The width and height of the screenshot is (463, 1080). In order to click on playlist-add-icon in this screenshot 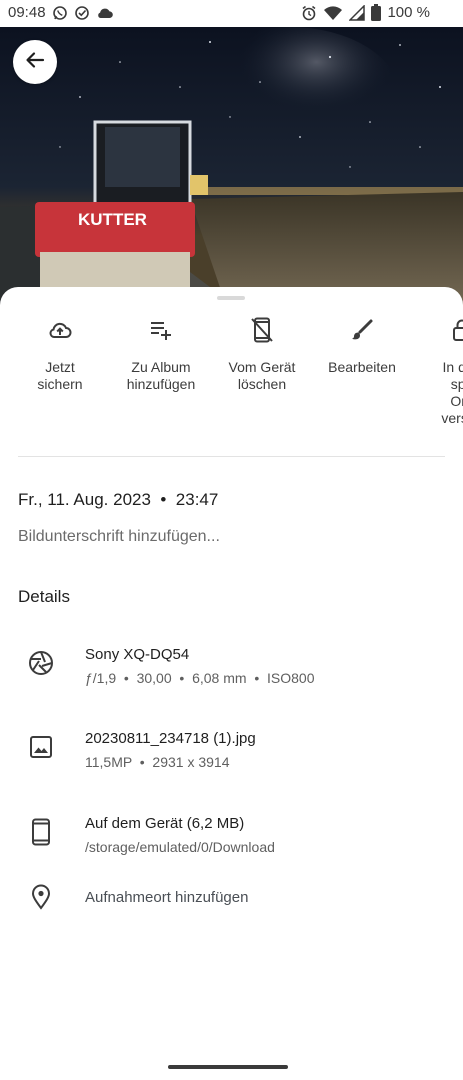, I will do `click(161, 332)`.